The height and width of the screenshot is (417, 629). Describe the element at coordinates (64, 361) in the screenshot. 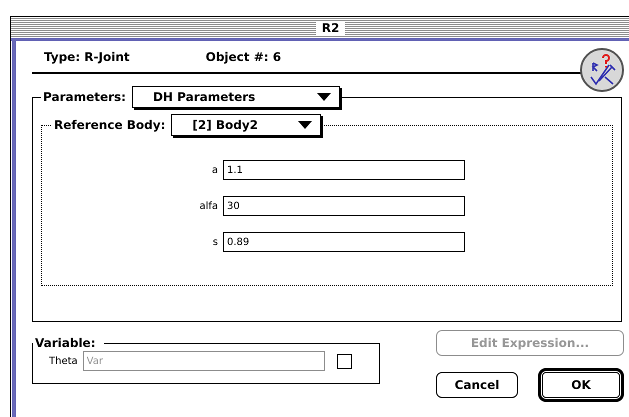

I see `field-label: Theta` at that location.